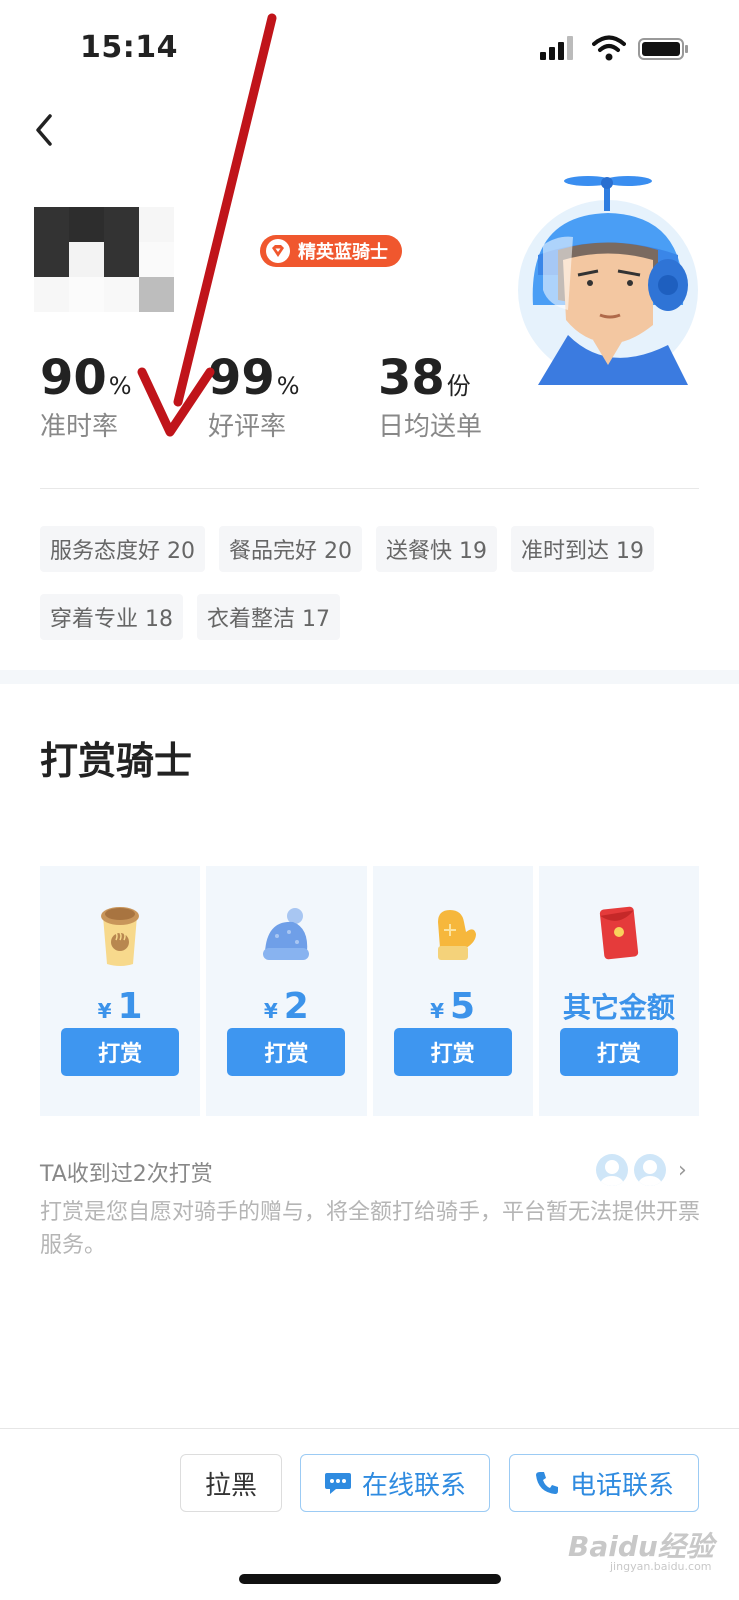 Image resolution: width=739 pixels, height=1600 pixels. Describe the element at coordinates (73, 378) in the screenshot. I see `stat-value: 90` at that location.